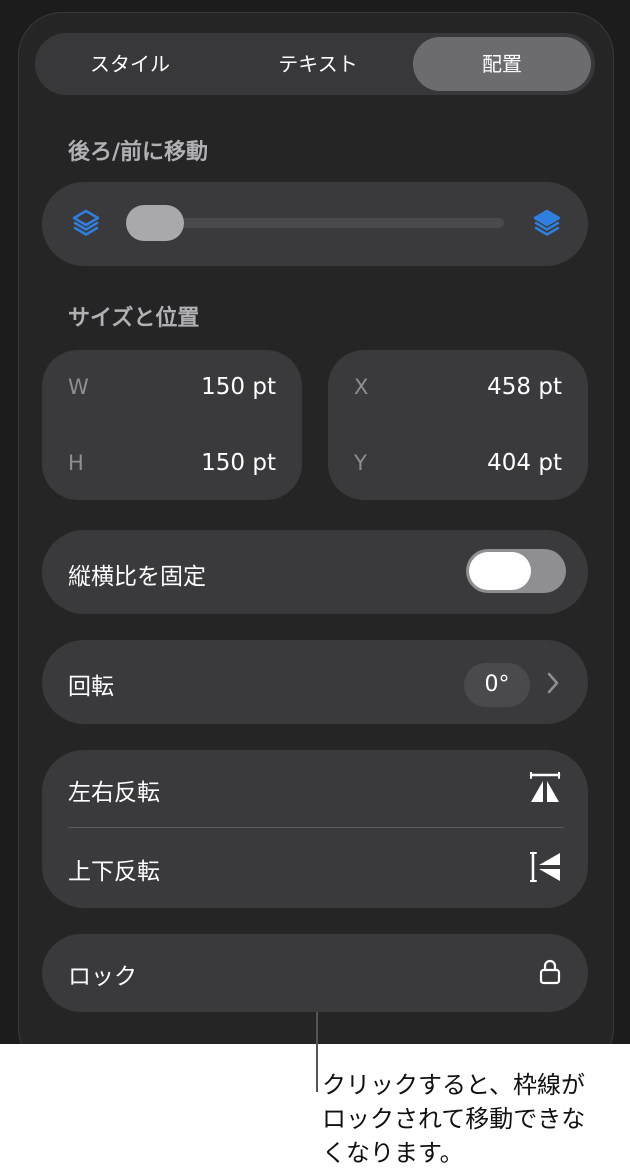 The width and height of the screenshot is (630, 1176). What do you see at coordinates (553, 683) in the screenshot?
I see `chevron-right-icon` at bounding box center [553, 683].